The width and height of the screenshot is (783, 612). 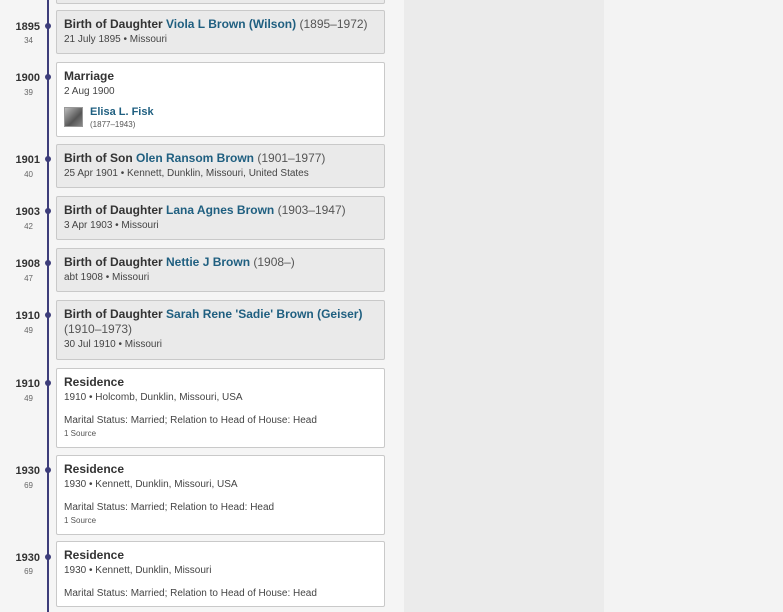 What do you see at coordinates (291, 158) in the screenshot?
I see `person-dates: (1901–1977)` at bounding box center [291, 158].